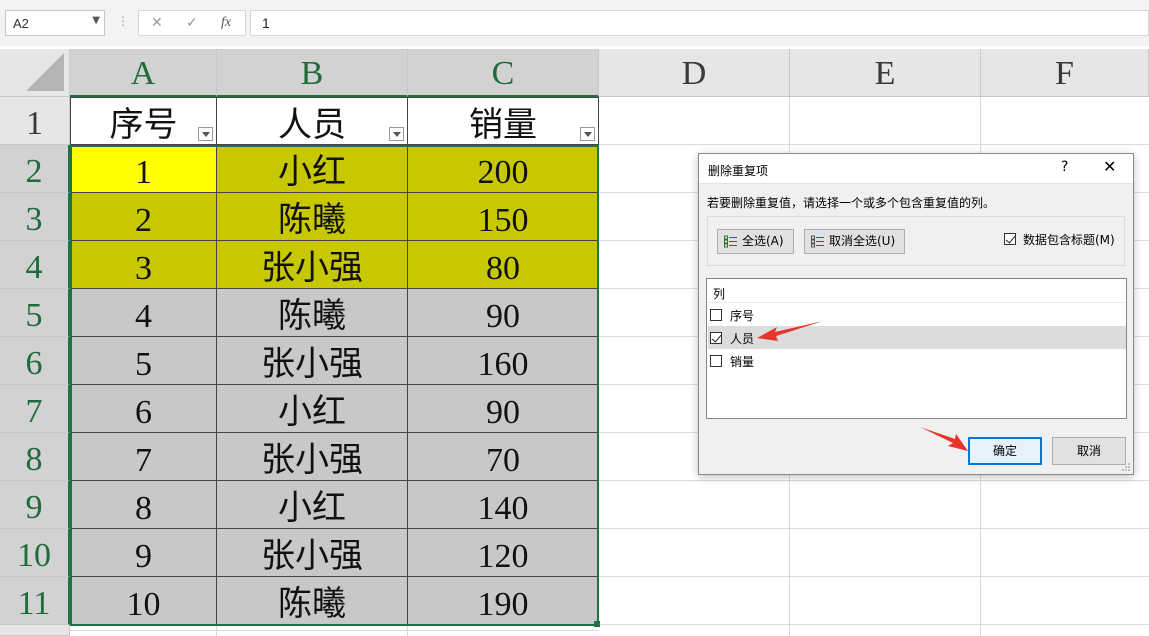 The image size is (1149, 636). What do you see at coordinates (312, 125) in the screenshot?
I see `header-label: 人员` at bounding box center [312, 125].